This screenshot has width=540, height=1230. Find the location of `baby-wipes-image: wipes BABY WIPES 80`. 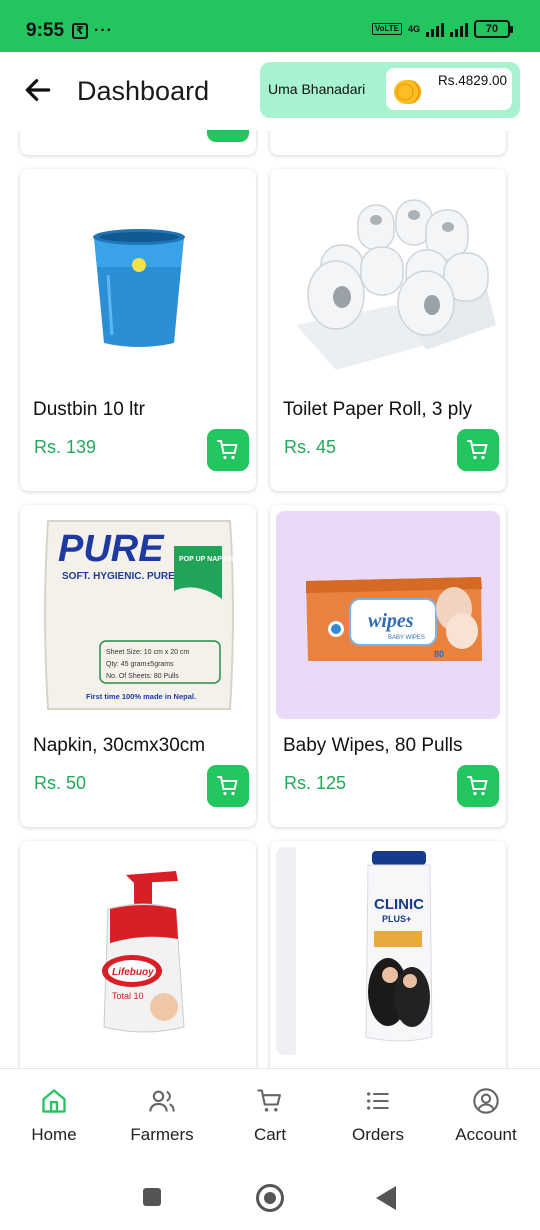

baby-wipes-image: wipes BABY WIPES 80 is located at coordinates (388, 615).